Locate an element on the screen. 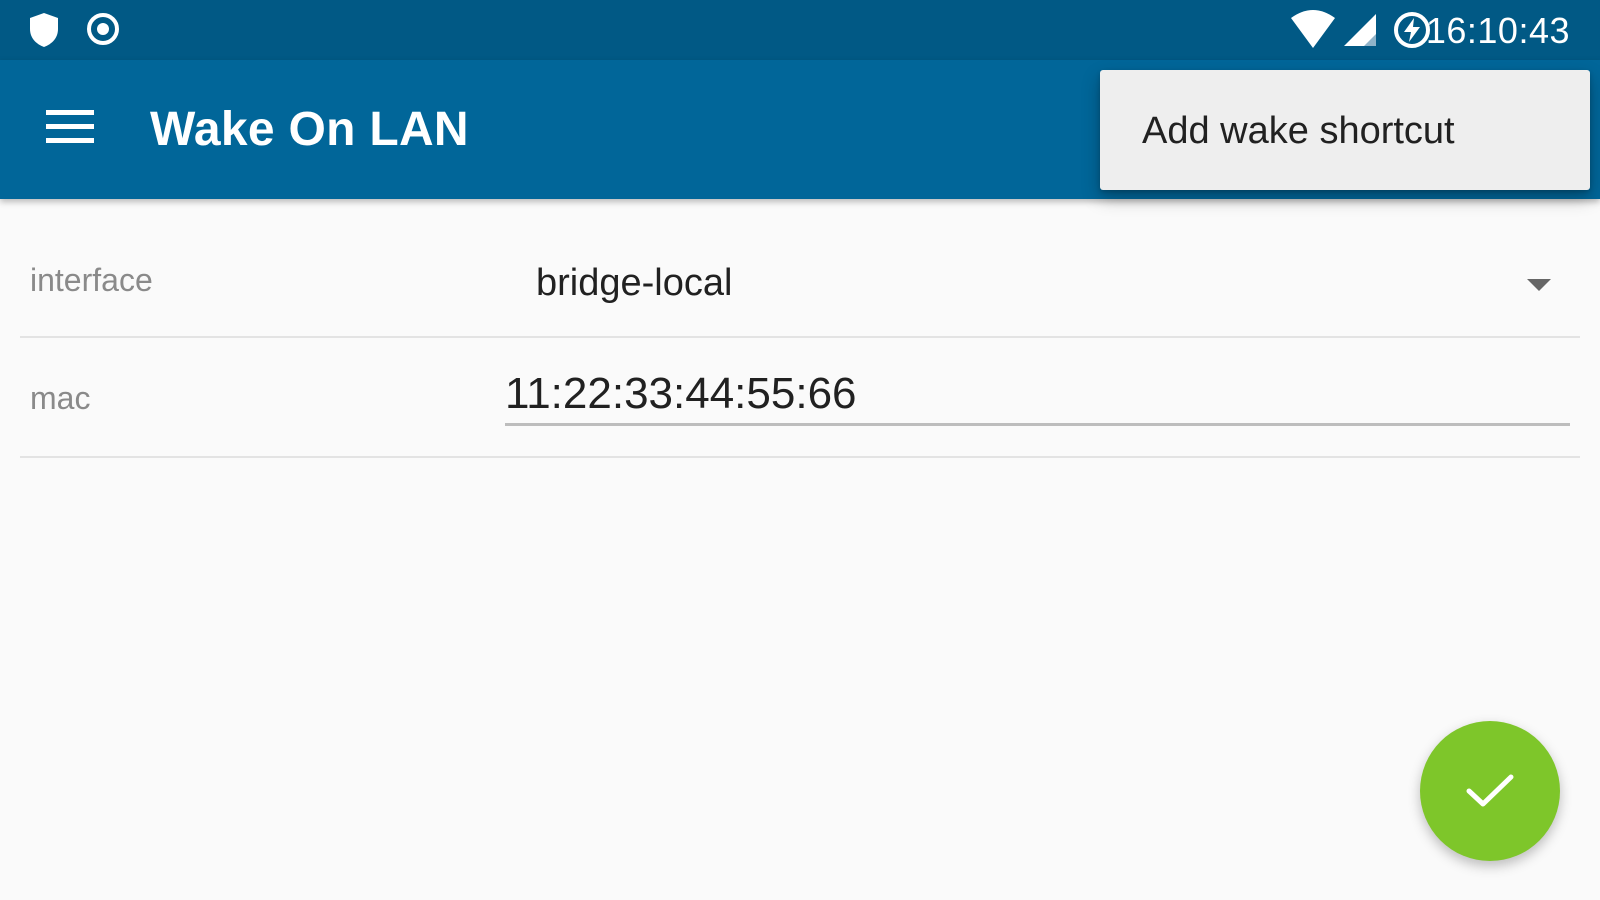 Image resolution: width=1600 pixels, height=900 pixels. overflow-popup-menu: Add wake shortcut is located at coordinates (1345, 130).